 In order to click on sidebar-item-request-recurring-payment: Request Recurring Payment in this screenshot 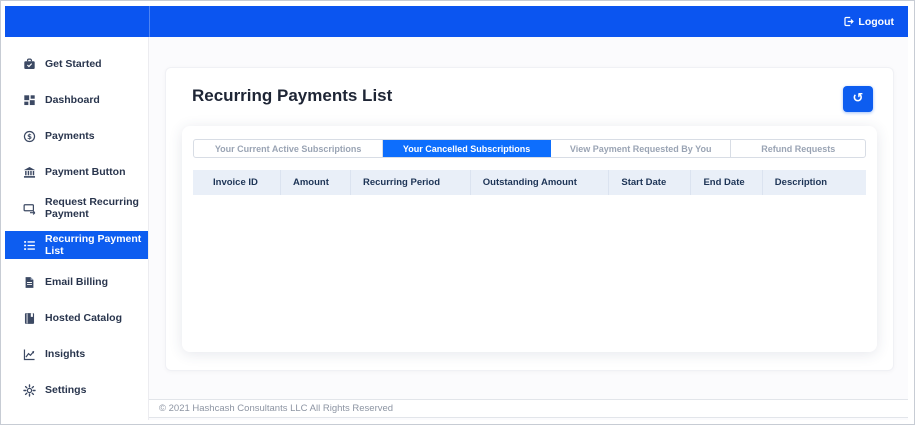, I will do `click(76, 208)`.